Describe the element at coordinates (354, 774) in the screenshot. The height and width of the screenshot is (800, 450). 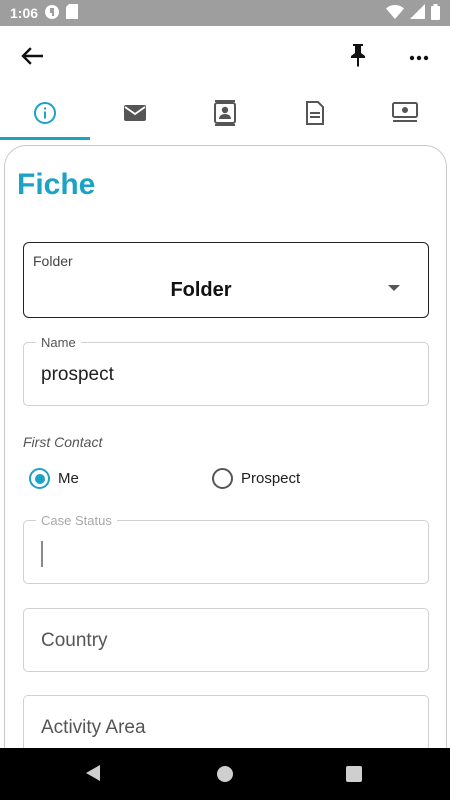
I see `nav-recents-icon` at that location.